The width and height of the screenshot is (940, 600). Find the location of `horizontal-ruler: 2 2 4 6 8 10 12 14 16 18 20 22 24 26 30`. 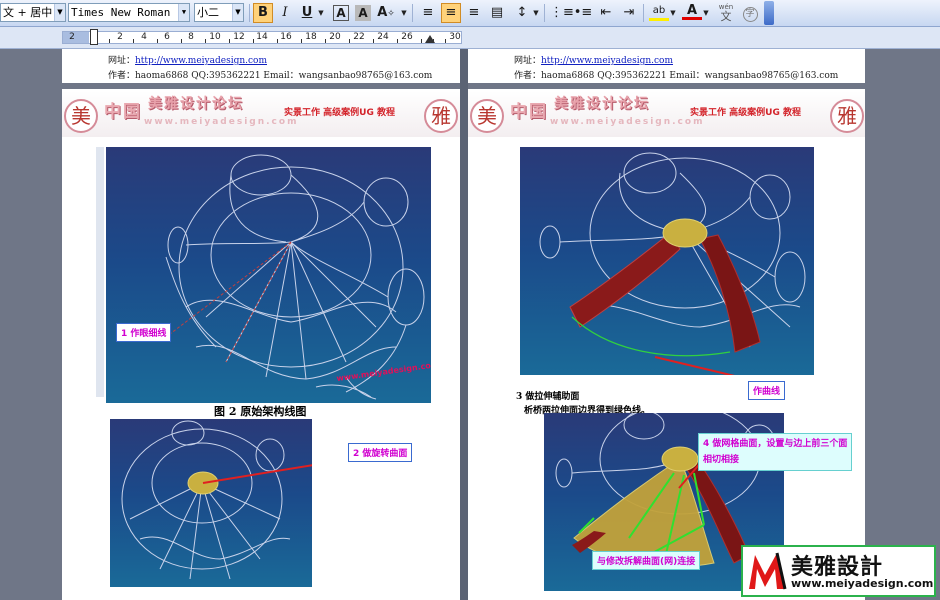

horizontal-ruler: 2 2 4 6 8 10 12 14 16 18 20 22 24 26 30 is located at coordinates (262, 37).